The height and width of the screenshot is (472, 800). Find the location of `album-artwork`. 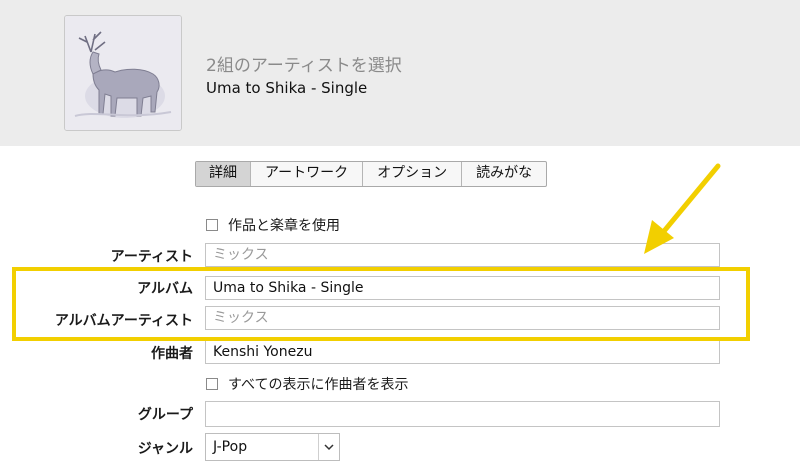

album-artwork is located at coordinates (123, 73).